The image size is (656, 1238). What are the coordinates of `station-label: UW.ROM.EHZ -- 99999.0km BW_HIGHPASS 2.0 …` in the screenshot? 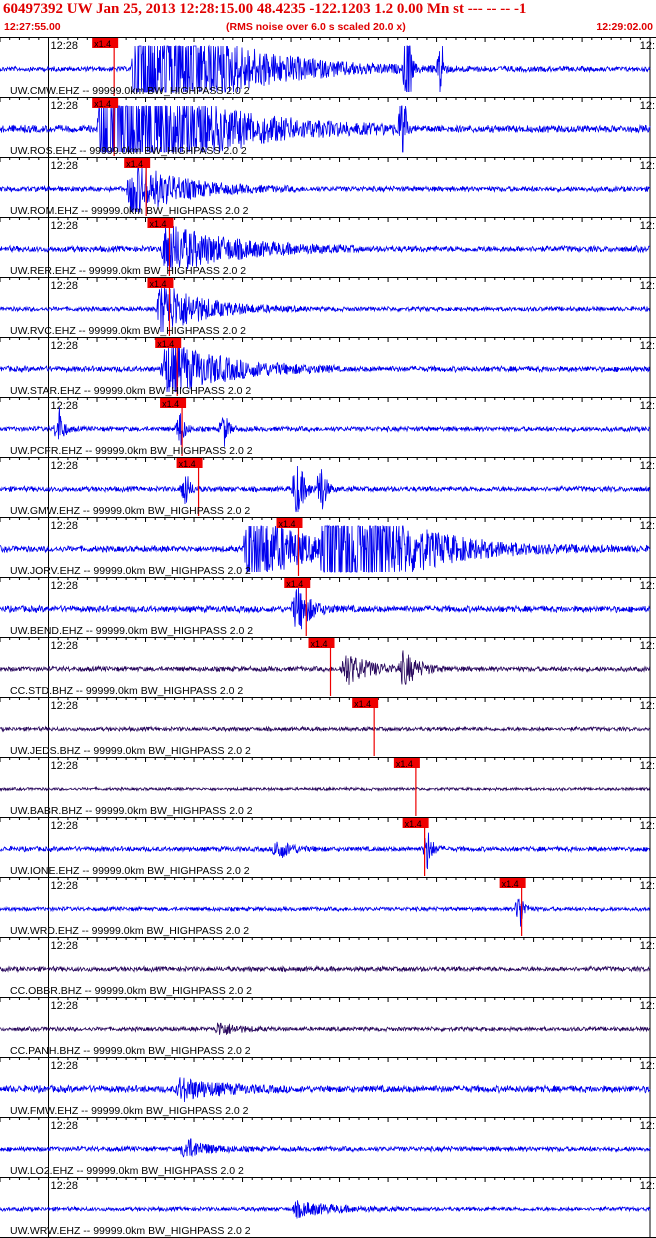 It's located at (129, 211).